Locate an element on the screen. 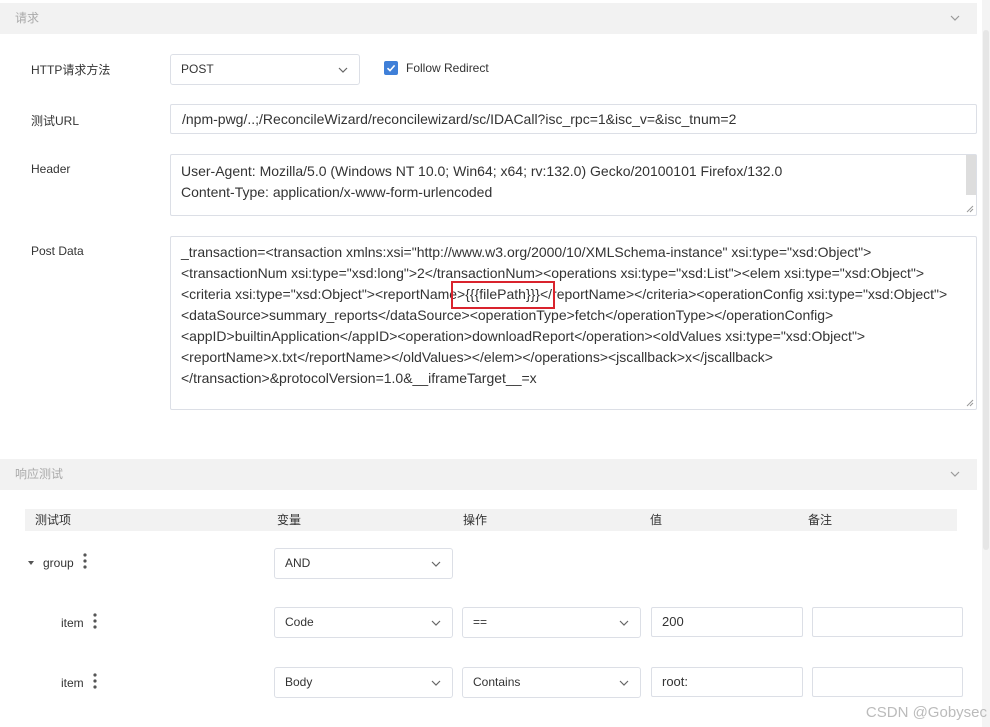 The height and width of the screenshot is (727, 990). column-header-operator: 操作 is located at coordinates (475, 520).